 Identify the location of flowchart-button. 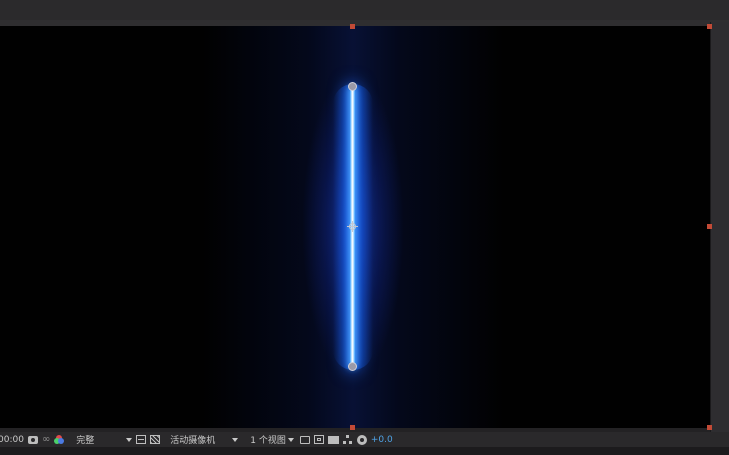
(347, 439).